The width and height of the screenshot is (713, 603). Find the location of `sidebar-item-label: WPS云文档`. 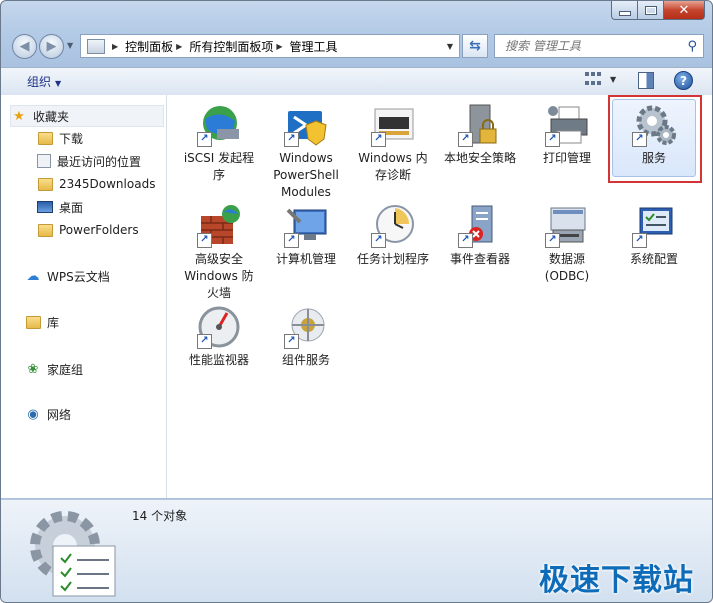

sidebar-item-label: WPS云文档 is located at coordinates (78, 276).